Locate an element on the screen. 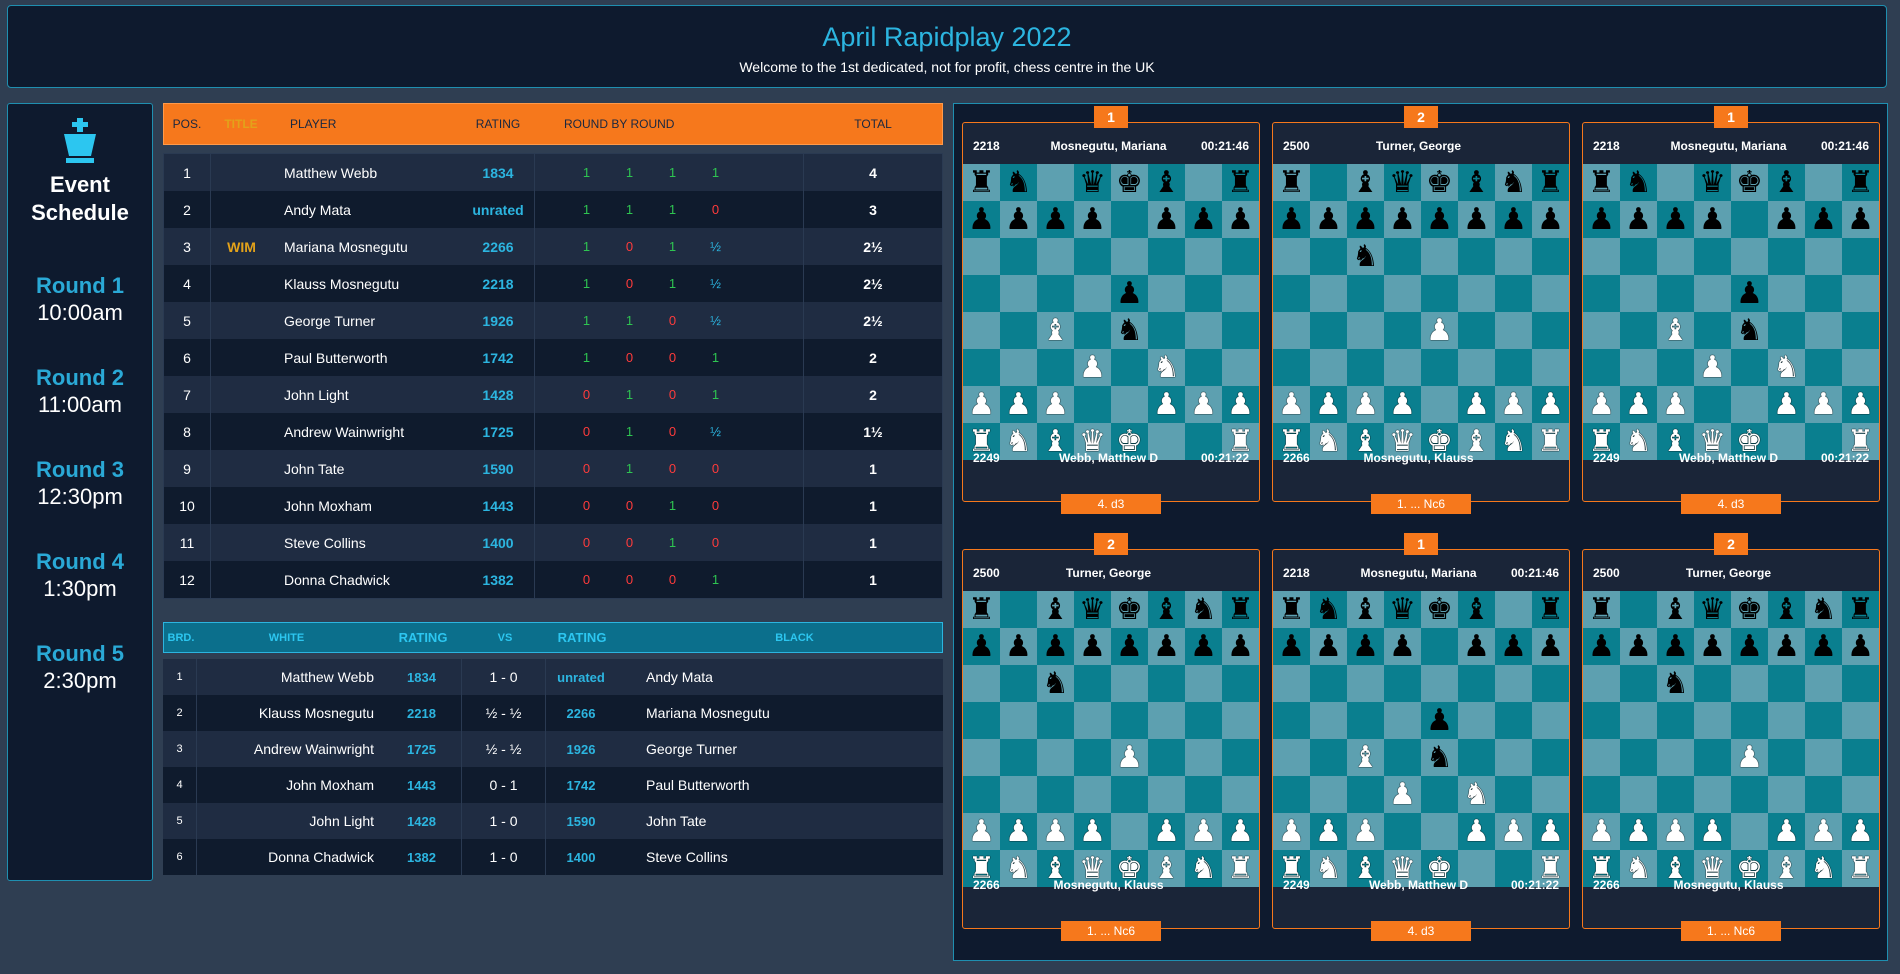  white-player-bar: 2249 Webb, Matthew D 00:21:22 is located at coordinates (1111, 458).